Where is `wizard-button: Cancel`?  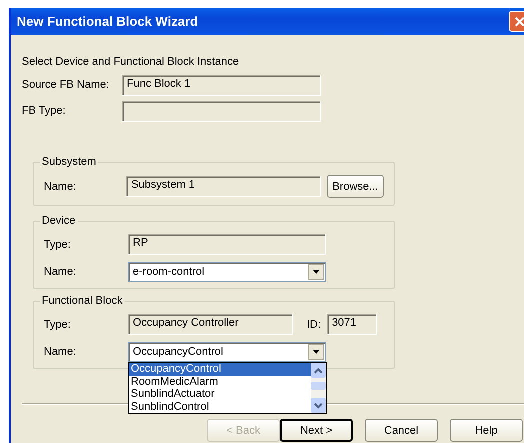 wizard-button: Cancel is located at coordinates (401, 430).